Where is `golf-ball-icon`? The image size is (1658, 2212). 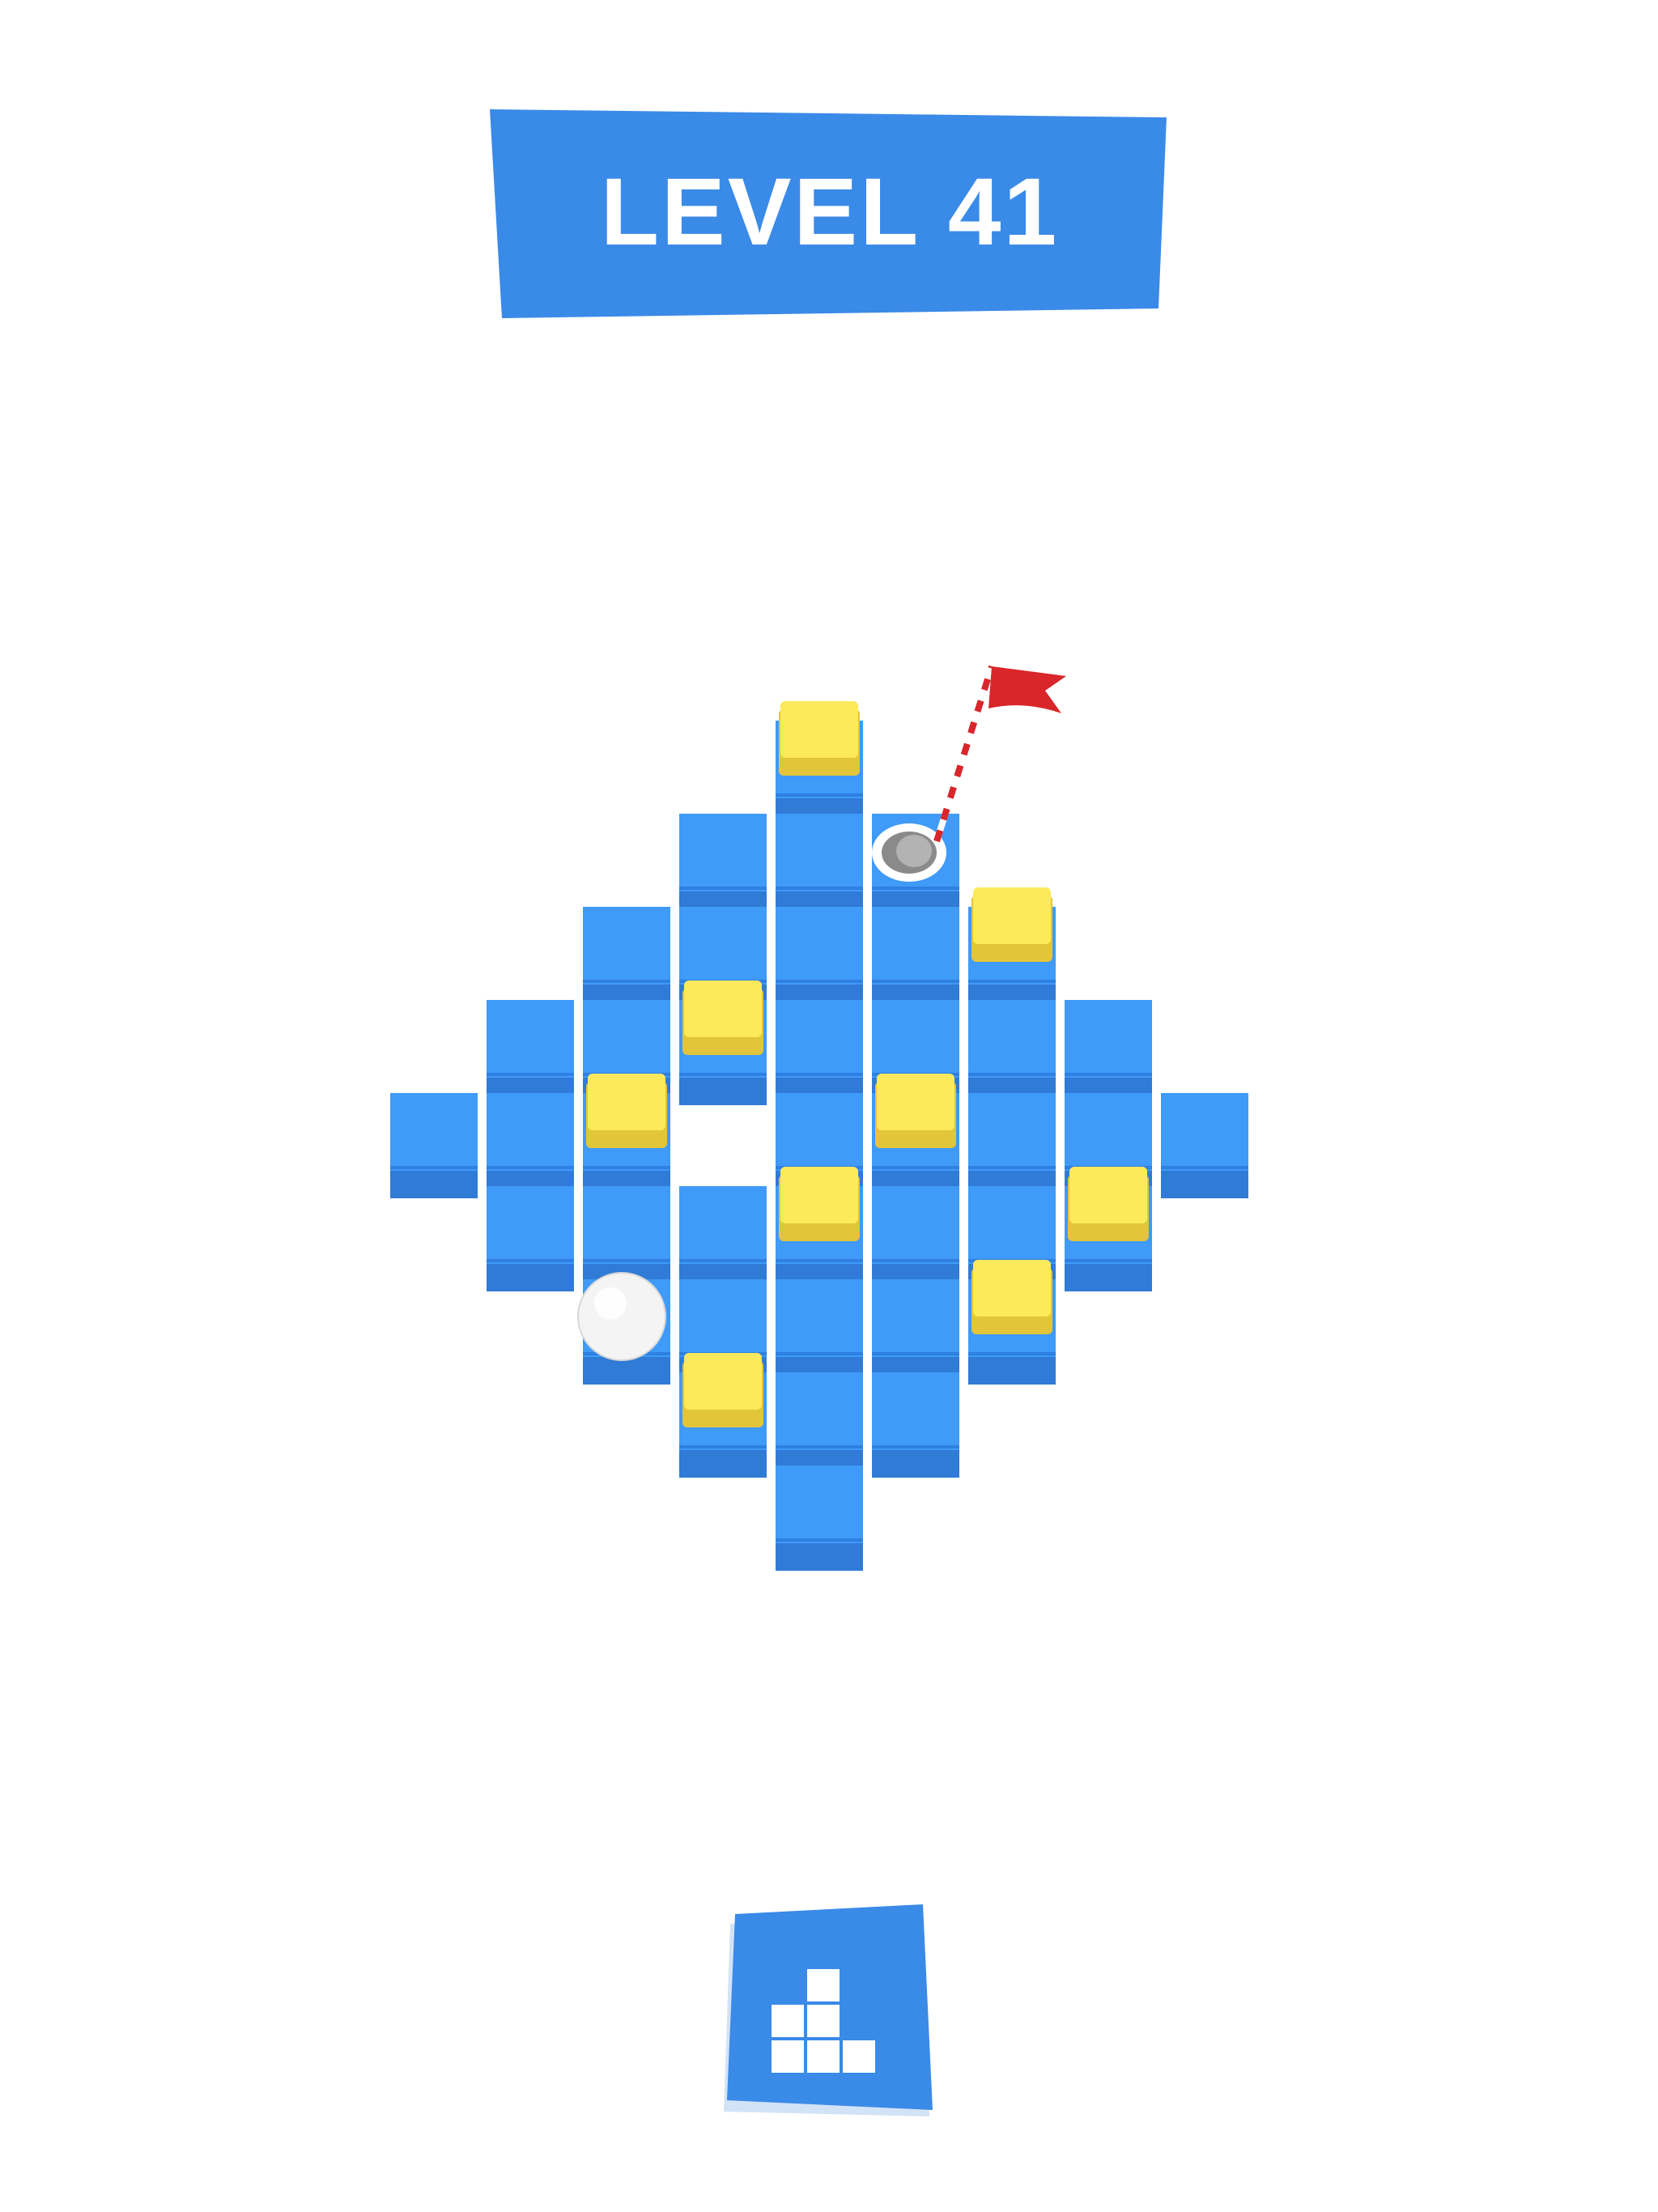
golf-ball-icon is located at coordinates (621, 1316).